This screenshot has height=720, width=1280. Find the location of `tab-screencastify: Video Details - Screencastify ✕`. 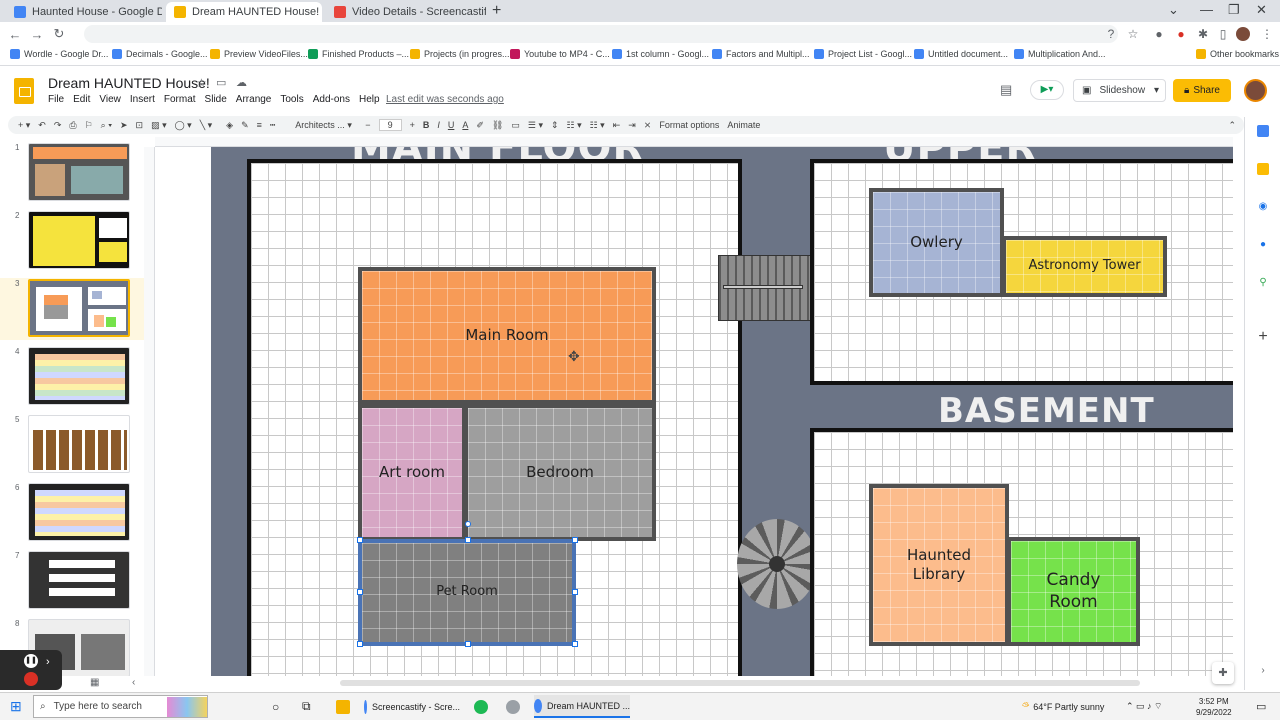

tab-screencastify: Video Details - Screencastify ✕ is located at coordinates (406, 12).